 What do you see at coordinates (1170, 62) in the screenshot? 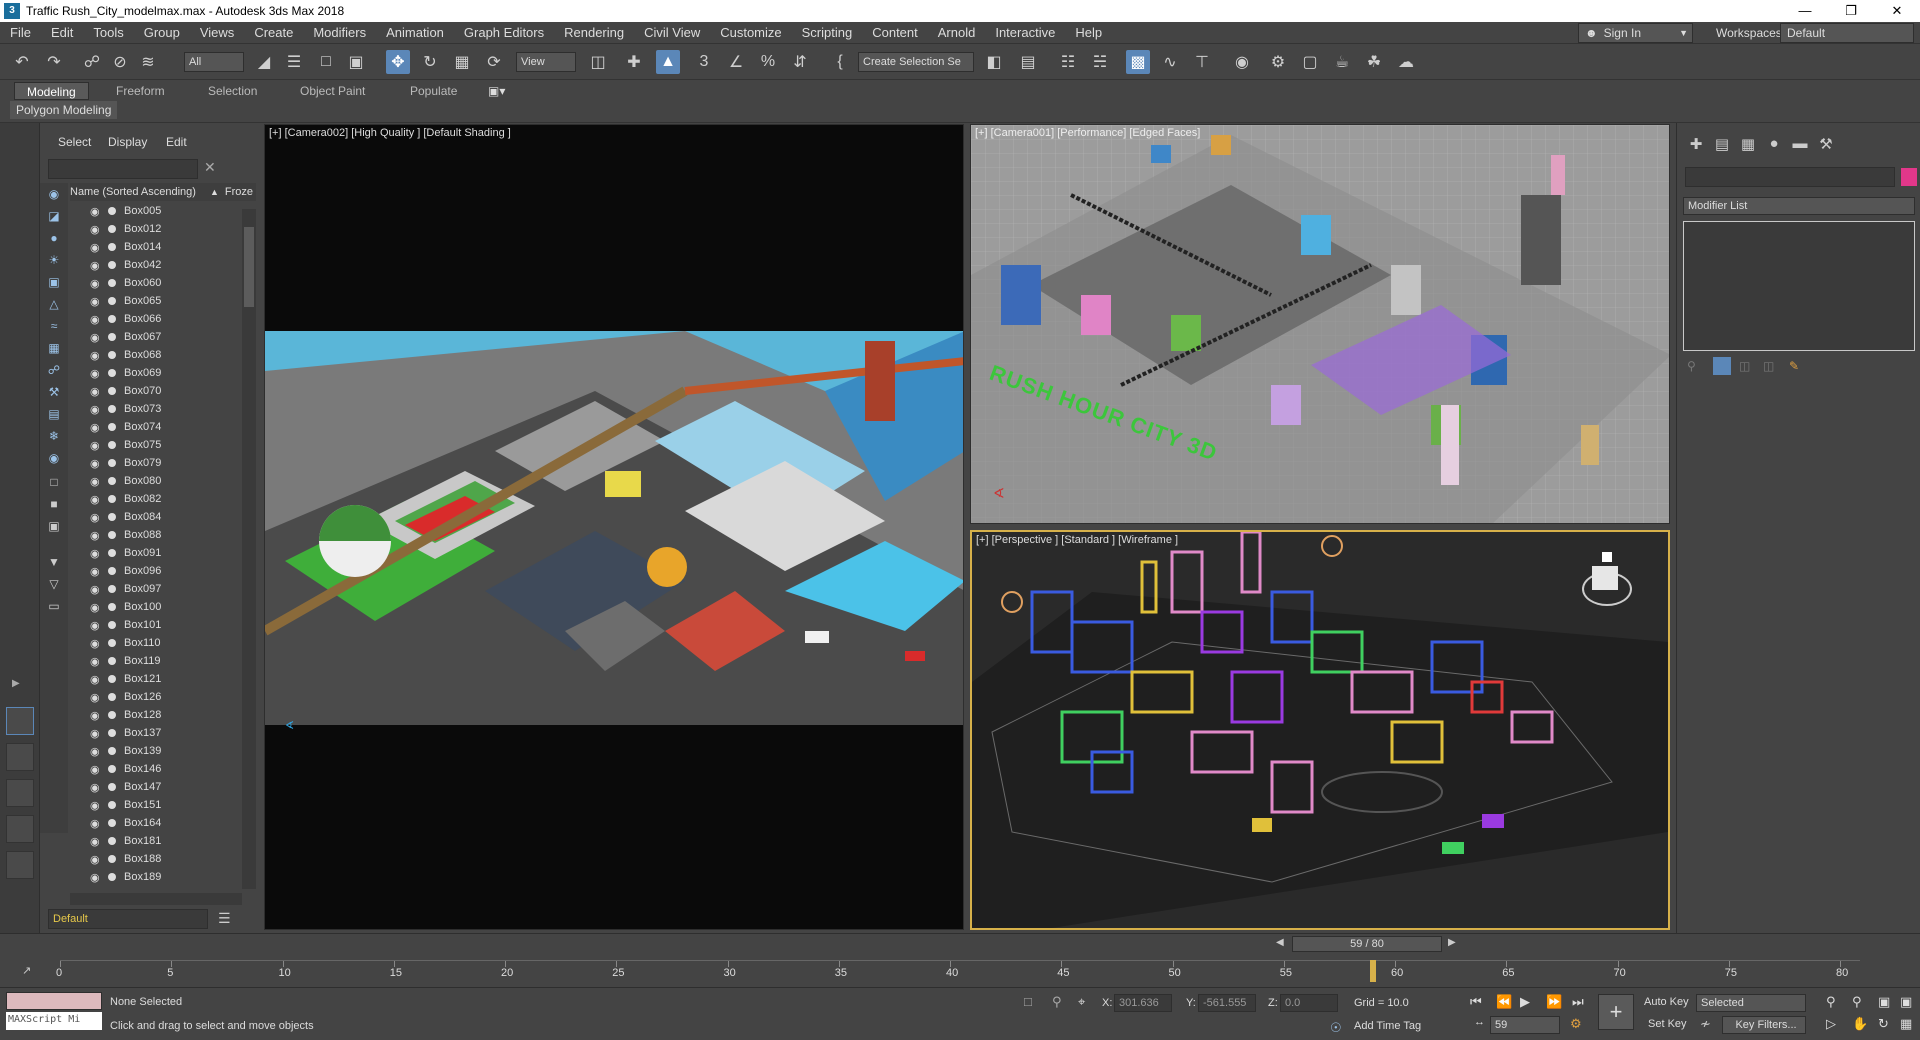
I see `curve-editor-icon: ∿` at bounding box center [1170, 62].